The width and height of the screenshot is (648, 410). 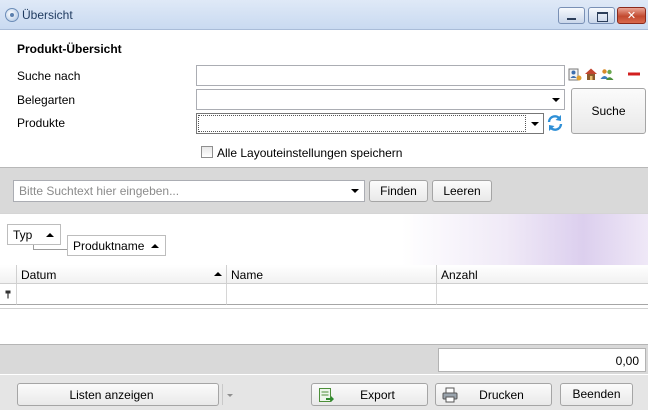 What do you see at coordinates (324, 15) in the screenshot?
I see `title-bar: Übersicht ✕` at bounding box center [324, 15].